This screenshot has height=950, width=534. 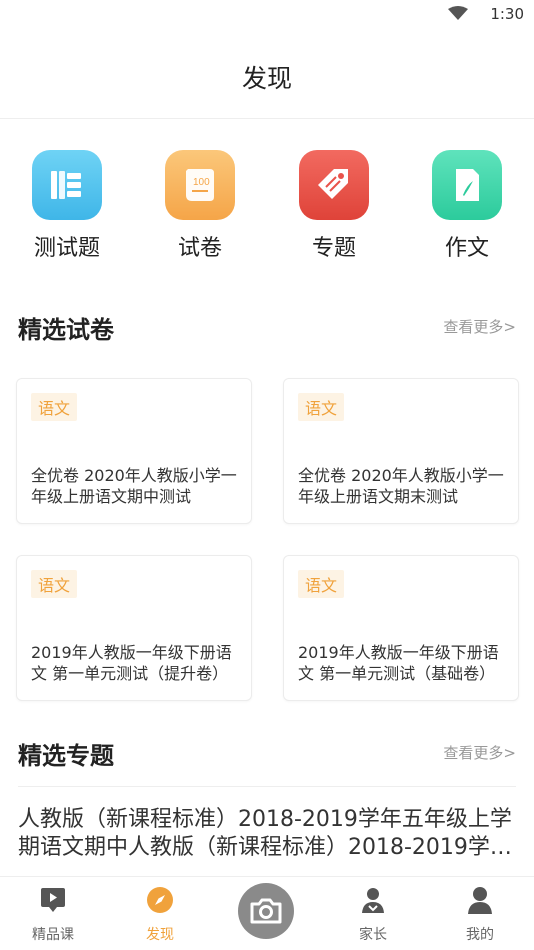 I want to click on papers-more-link: 查看更多>, so click(x=479, y=326).